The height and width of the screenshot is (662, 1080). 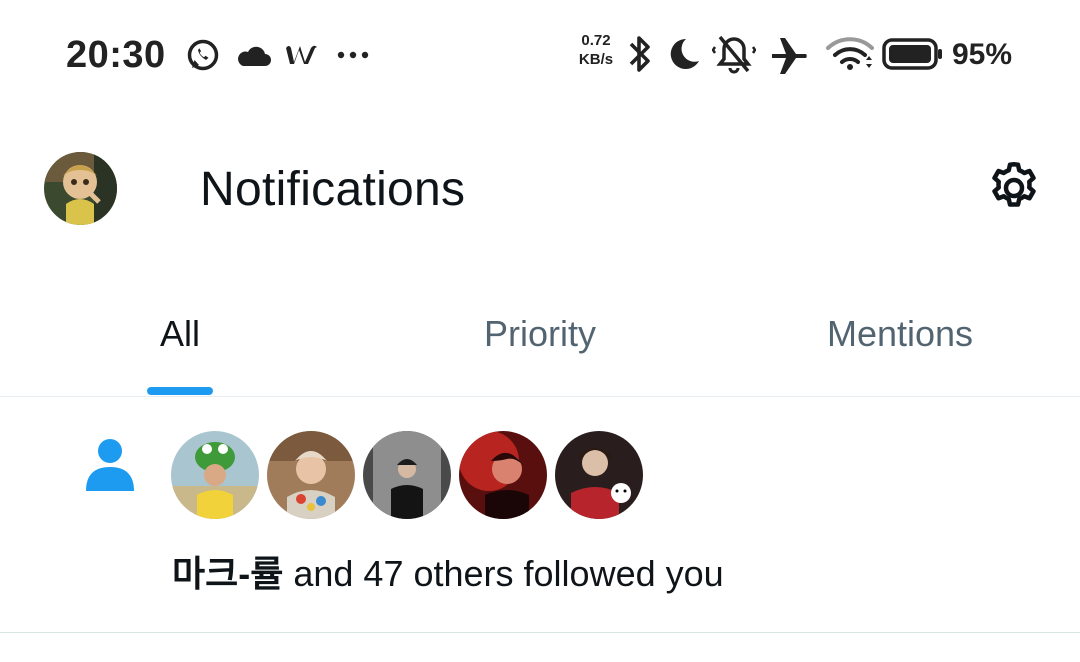 I want to click on bluetooth-icon, so click(x=639, y=54).